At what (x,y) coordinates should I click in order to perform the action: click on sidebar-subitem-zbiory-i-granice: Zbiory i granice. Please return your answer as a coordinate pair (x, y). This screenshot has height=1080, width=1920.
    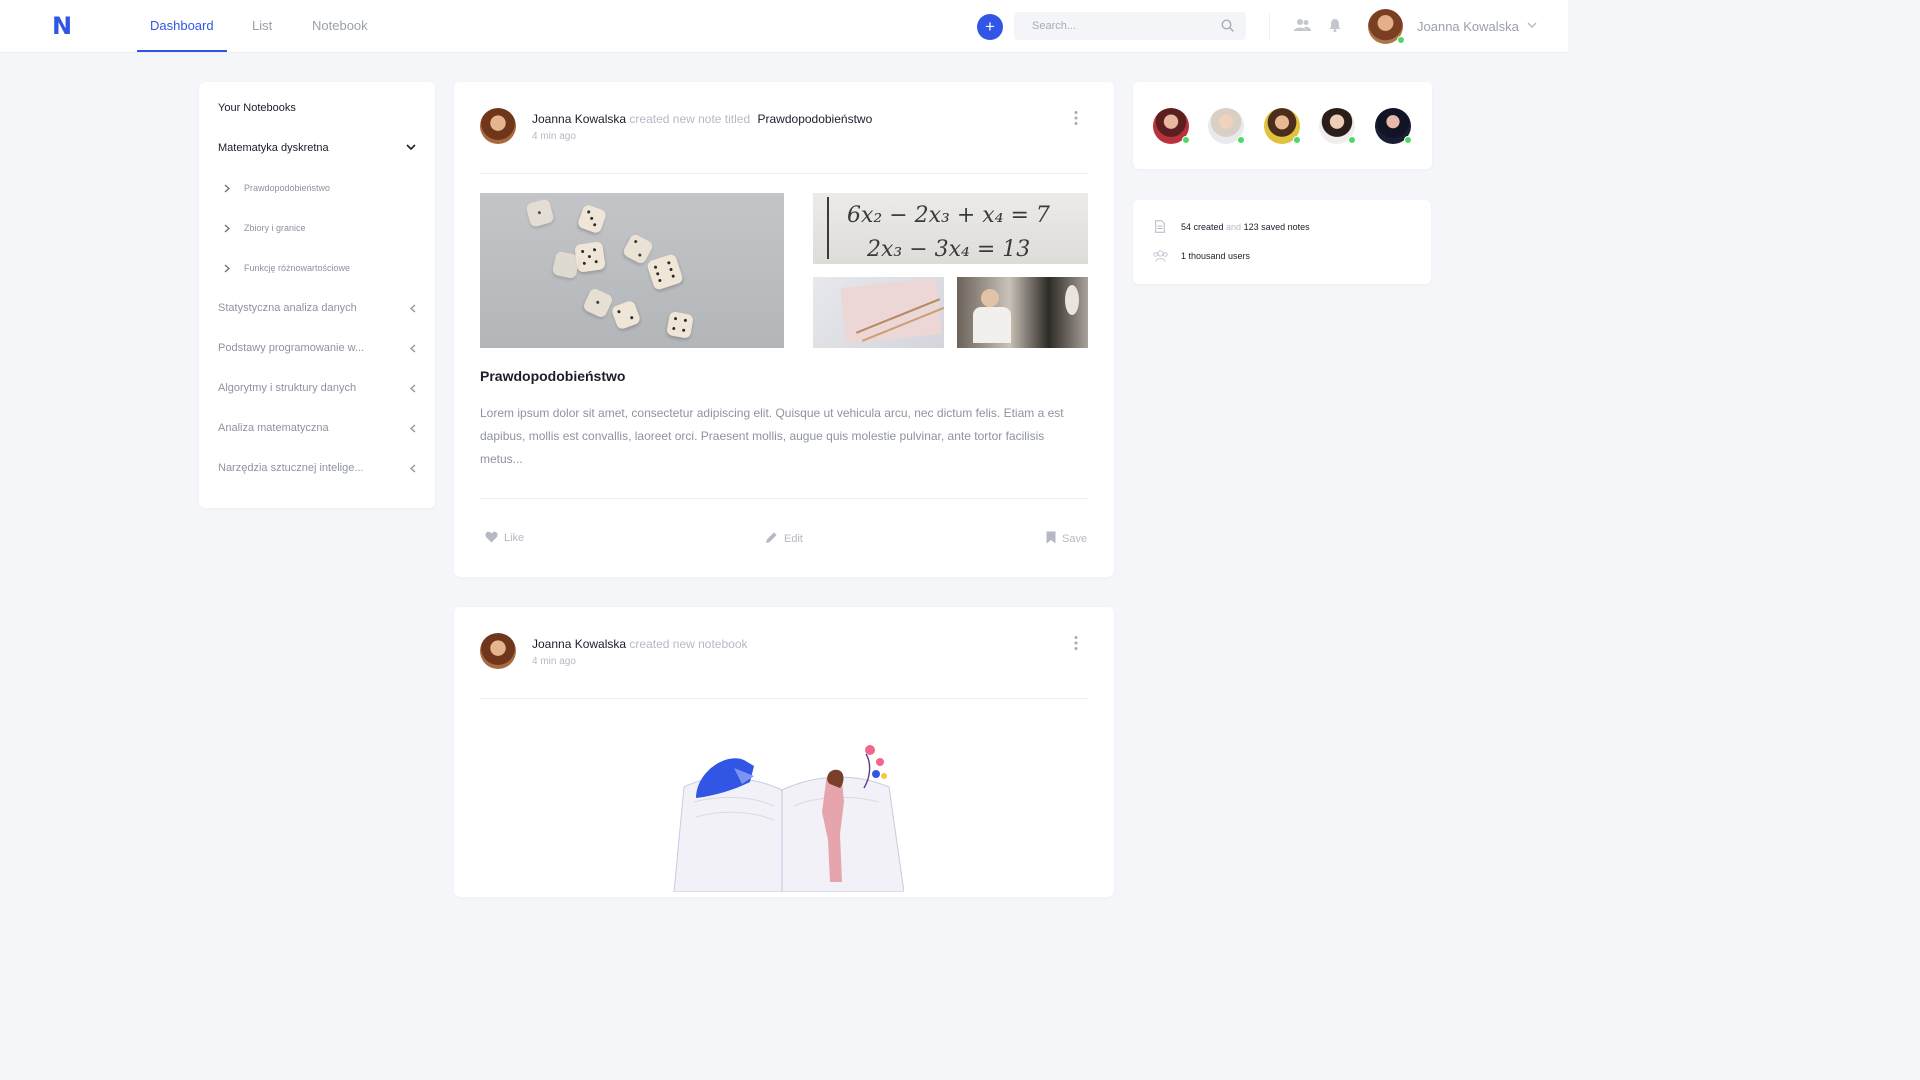
    Looking at the image, I should click on (265, 228).